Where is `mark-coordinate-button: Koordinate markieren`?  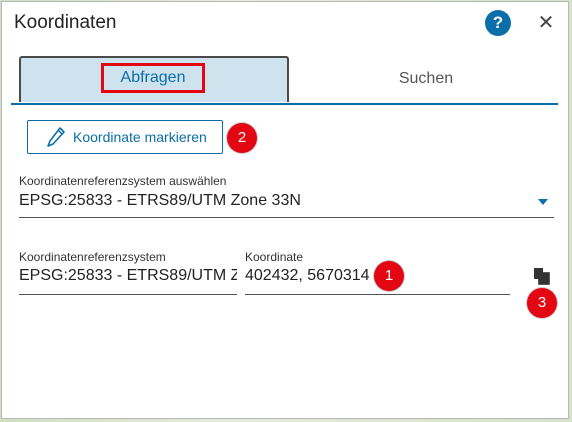
mark-coordinate-button: Koordinate markieren is located at coordinates (125, 137).